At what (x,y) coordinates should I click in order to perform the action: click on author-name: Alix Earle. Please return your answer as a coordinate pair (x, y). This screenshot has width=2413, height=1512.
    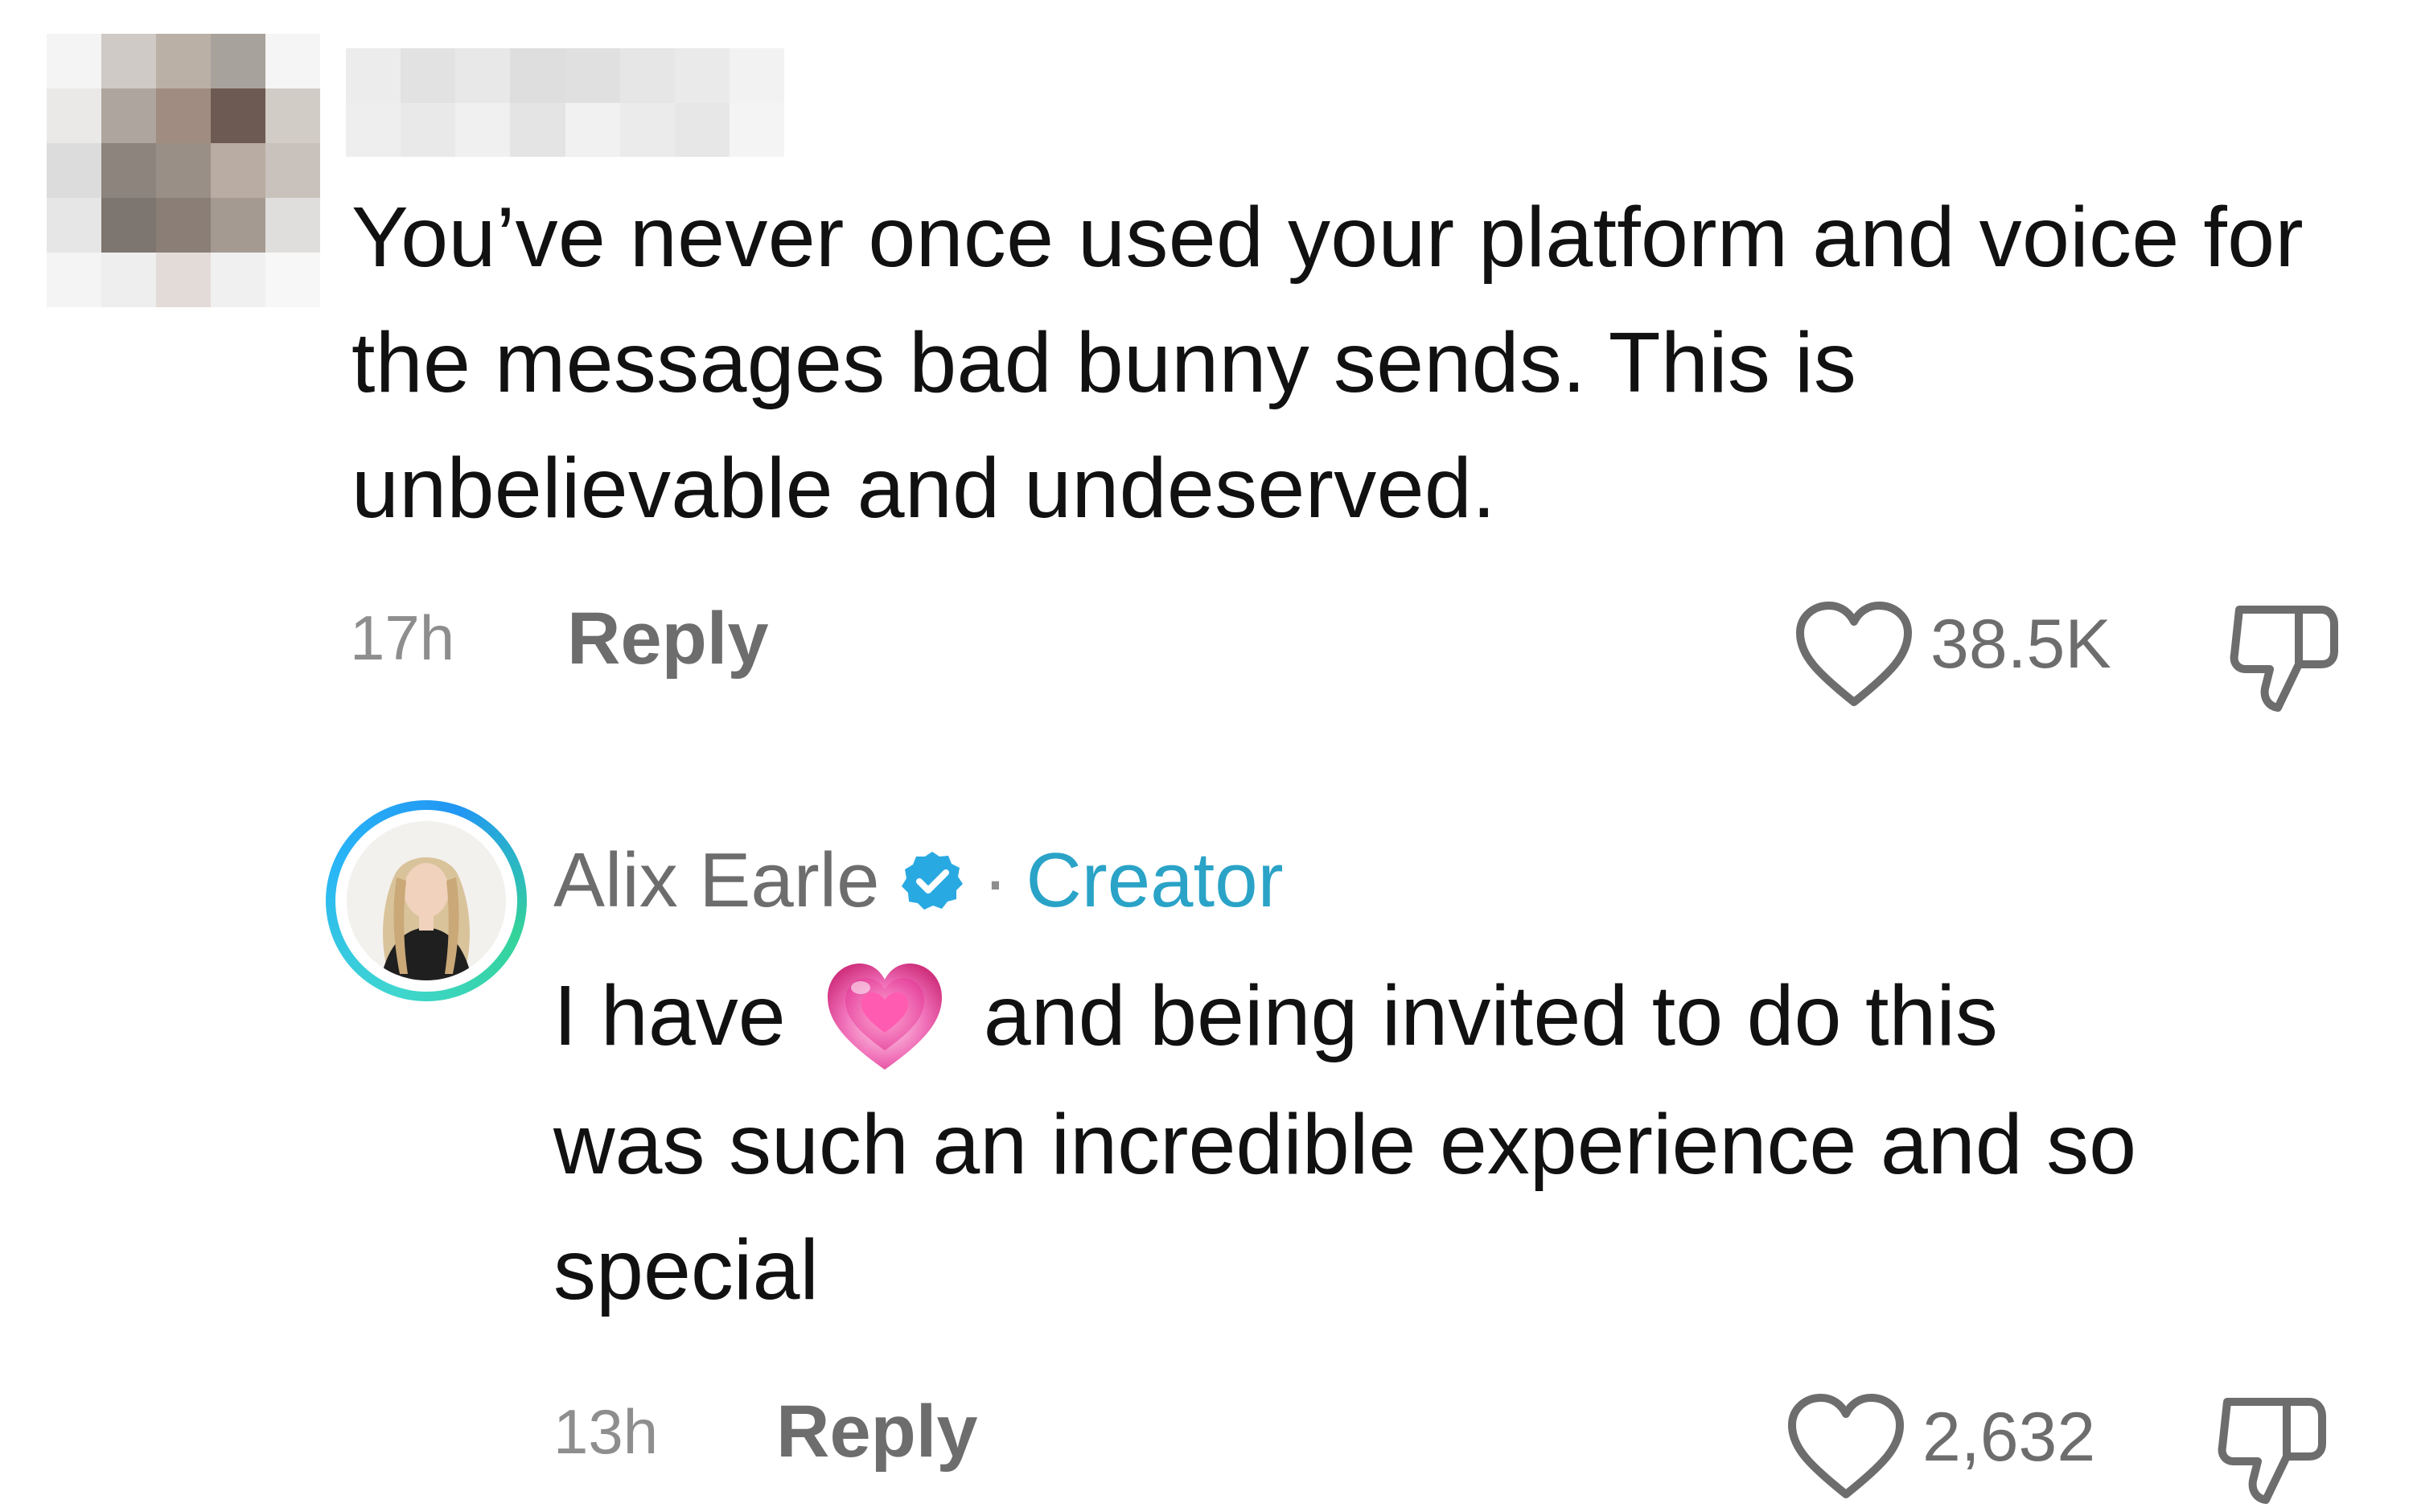
    Looking at the image, I should click on (716, 881).